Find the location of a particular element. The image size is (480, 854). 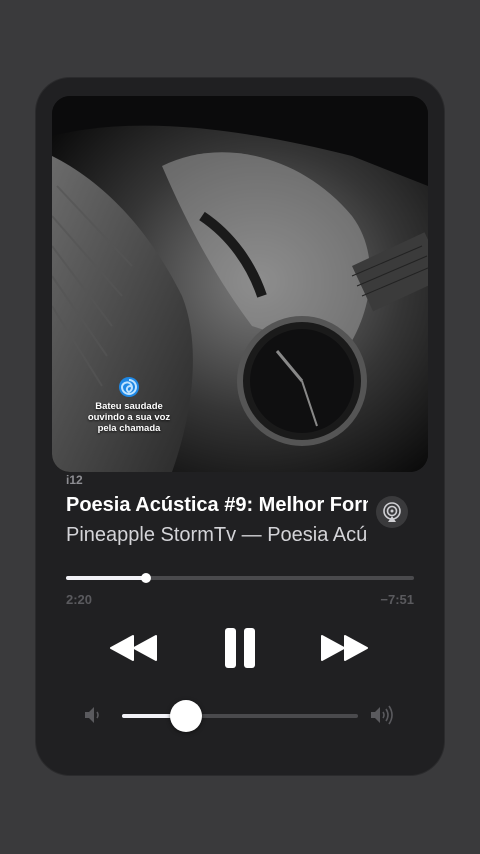

next-track-button is located at coordinates (344, 648).